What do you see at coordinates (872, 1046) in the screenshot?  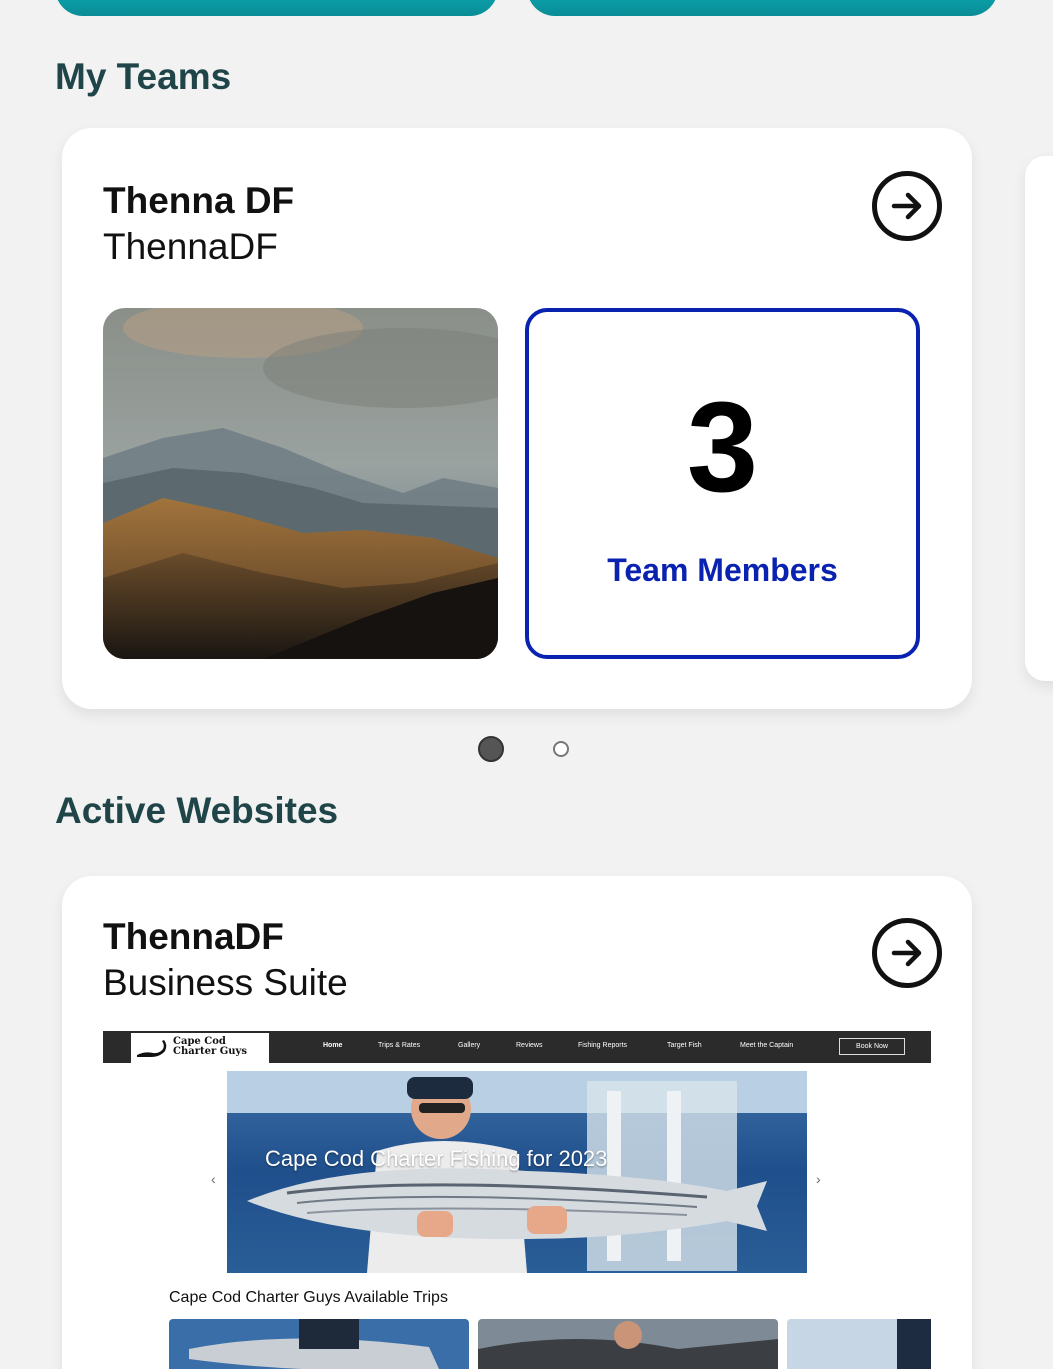 I see `preview-book-now-button: Book Now` at bounding box center [872, 1046].